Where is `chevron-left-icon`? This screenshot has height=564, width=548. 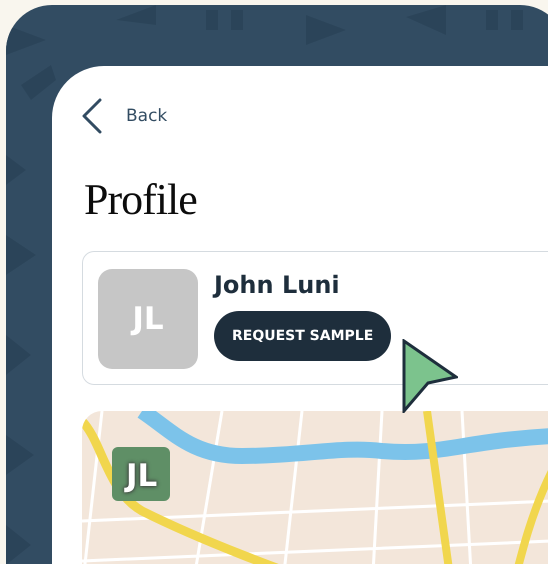
chevron-left-icon is located at coordinates (92, 116).